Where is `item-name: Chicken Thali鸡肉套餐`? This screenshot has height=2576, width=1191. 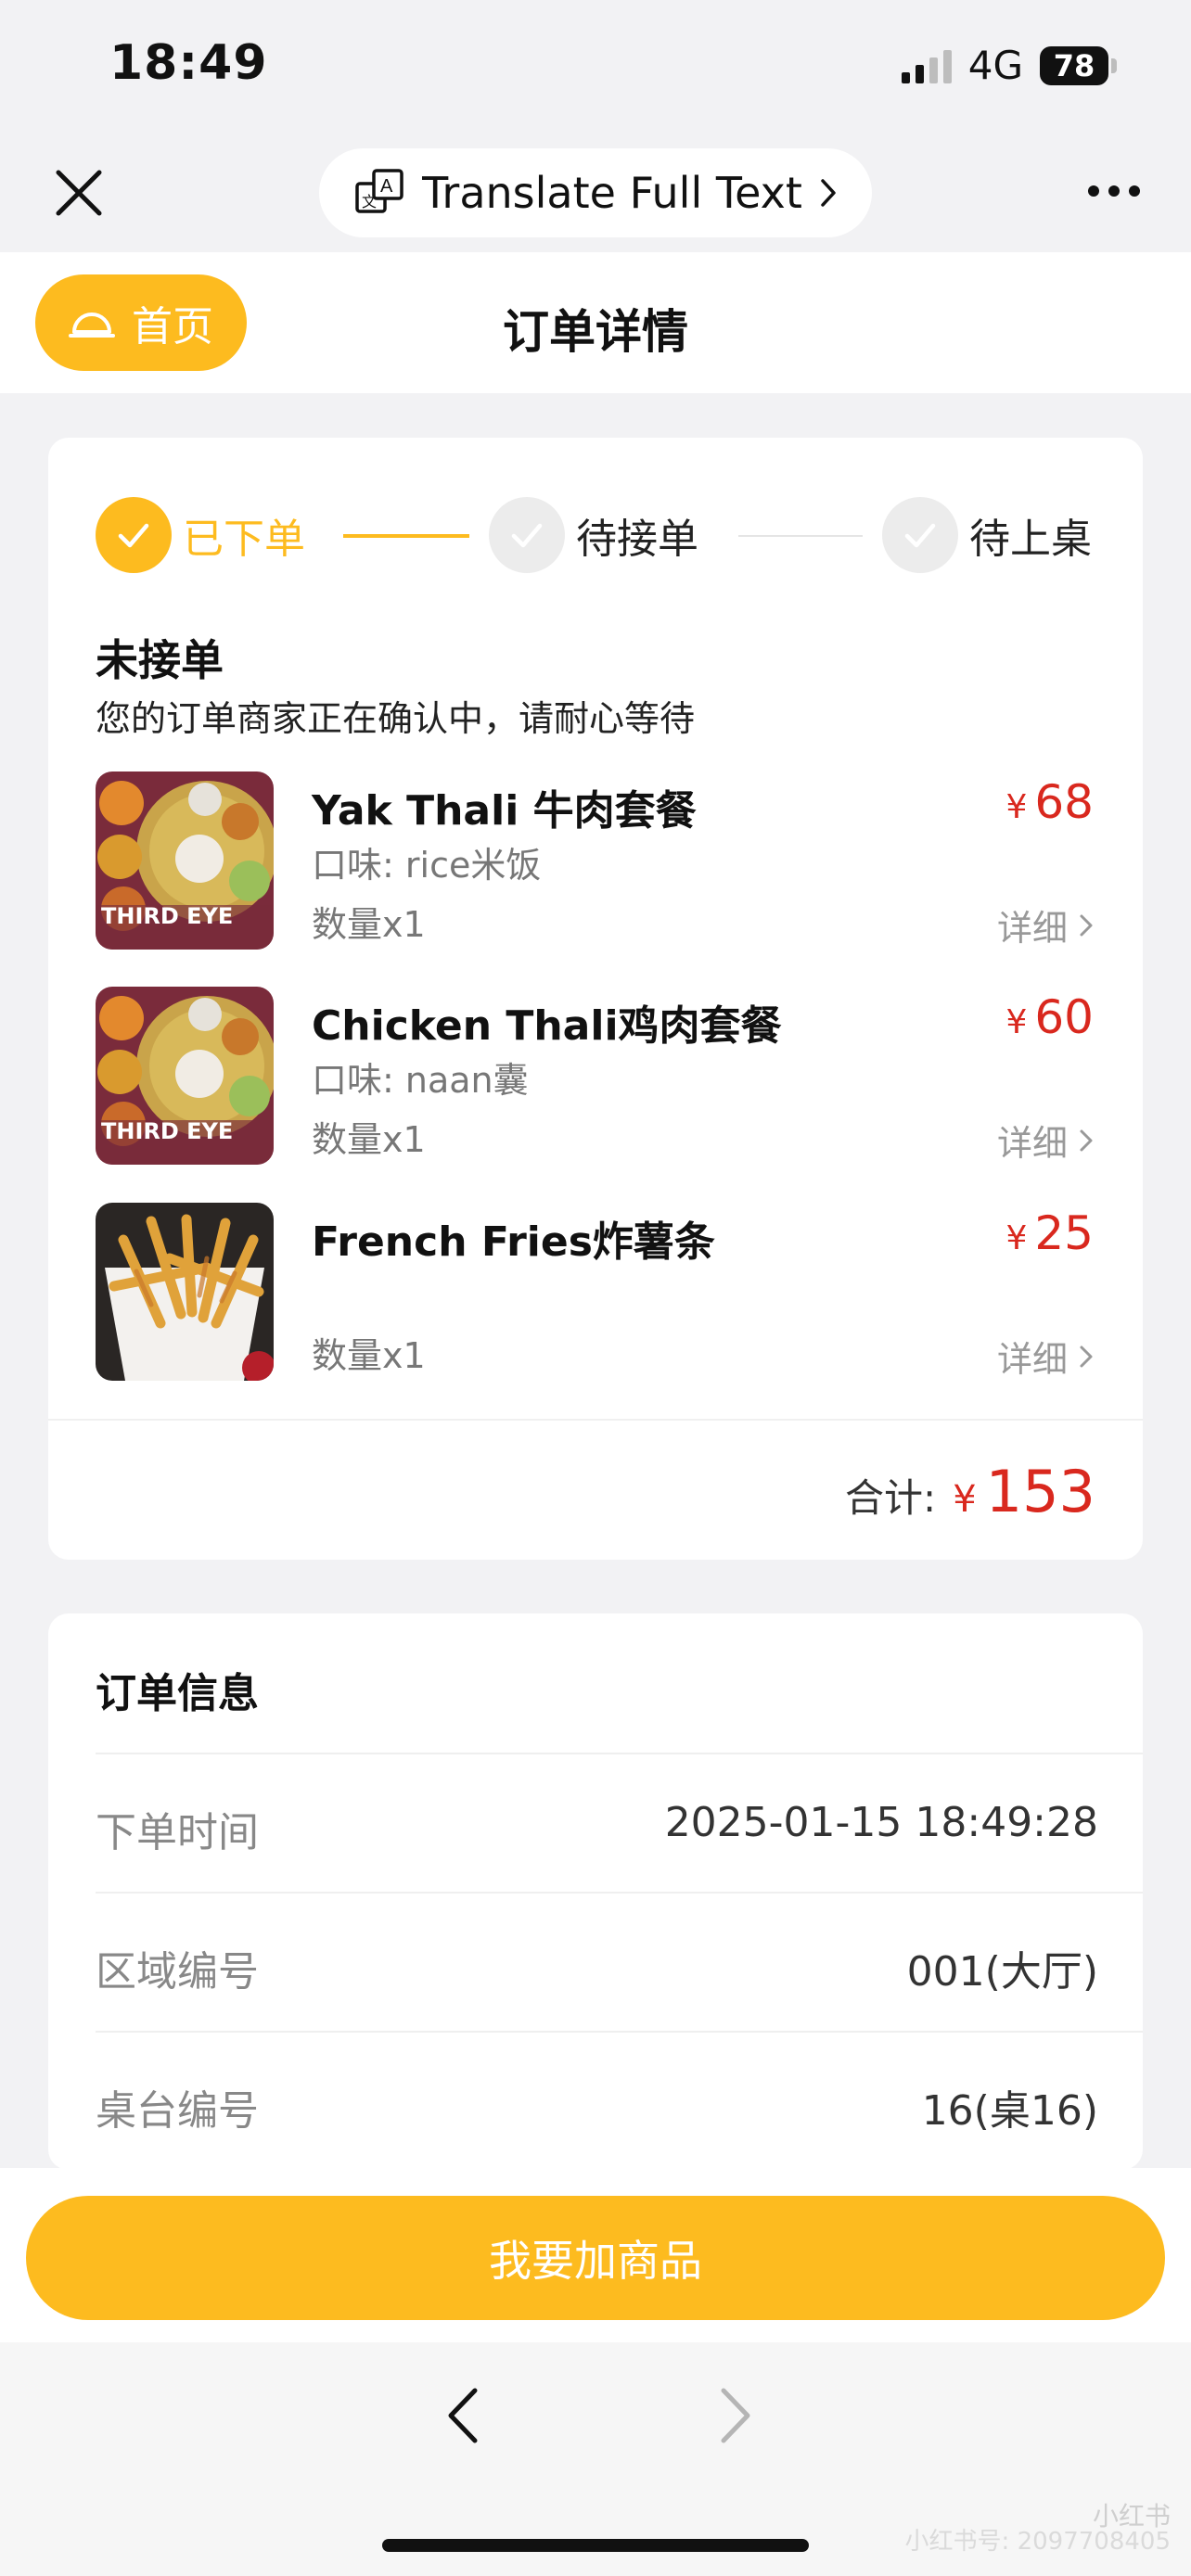 item-name: Chicken Thali鸡肉套餐 is located at coordinates (547, 1026).